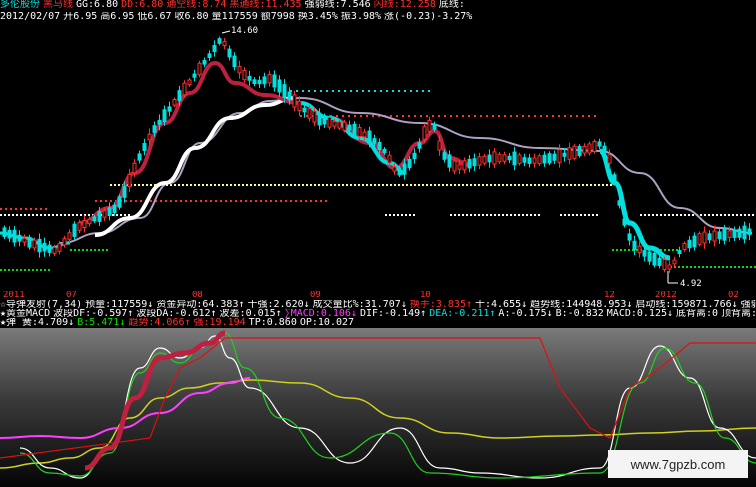 Image resolution: width=756 pixels, height=487 pixels. Describe the element at coordinates (451, 5) in the screenshot. I see `title-field-8: 底线:` at that location.